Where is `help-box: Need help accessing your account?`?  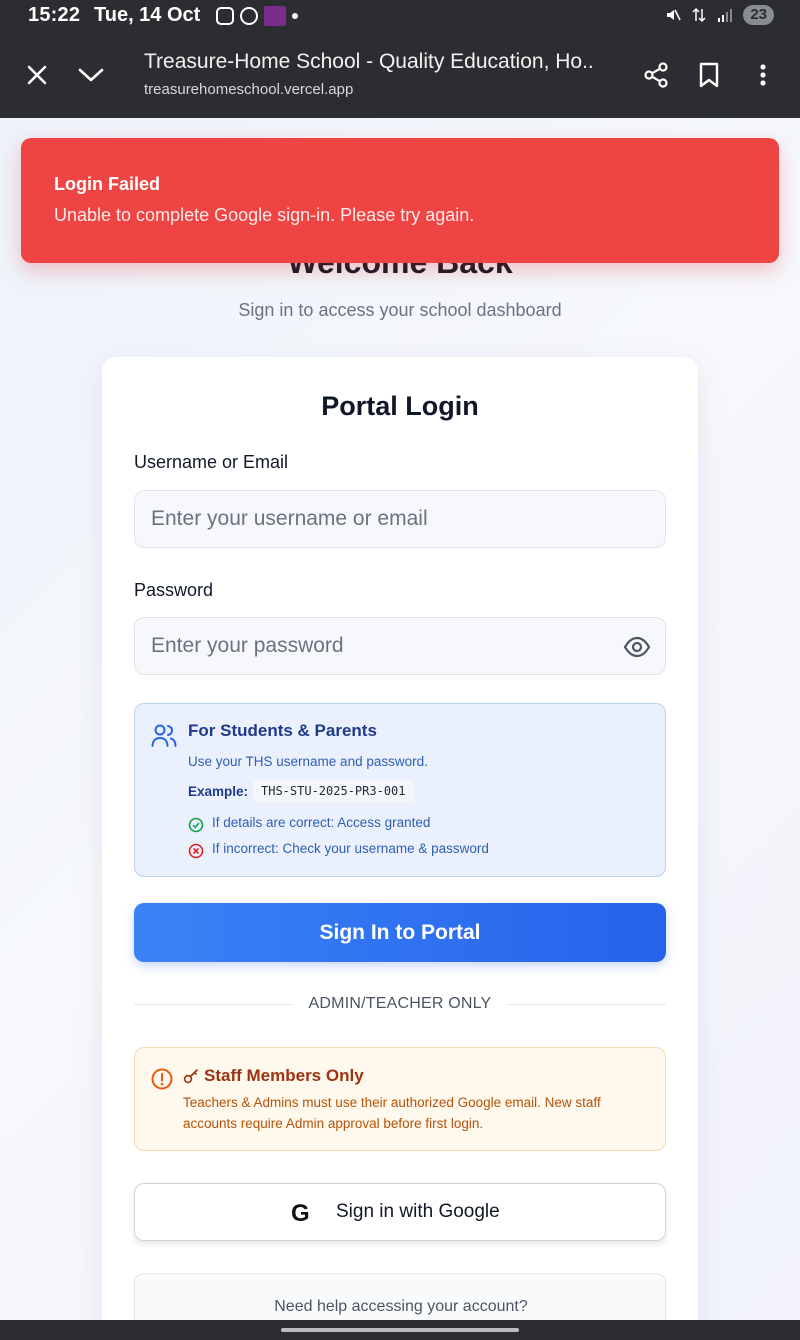
help-box: Need help accessing your account? is located at coordinates (400, 1296).